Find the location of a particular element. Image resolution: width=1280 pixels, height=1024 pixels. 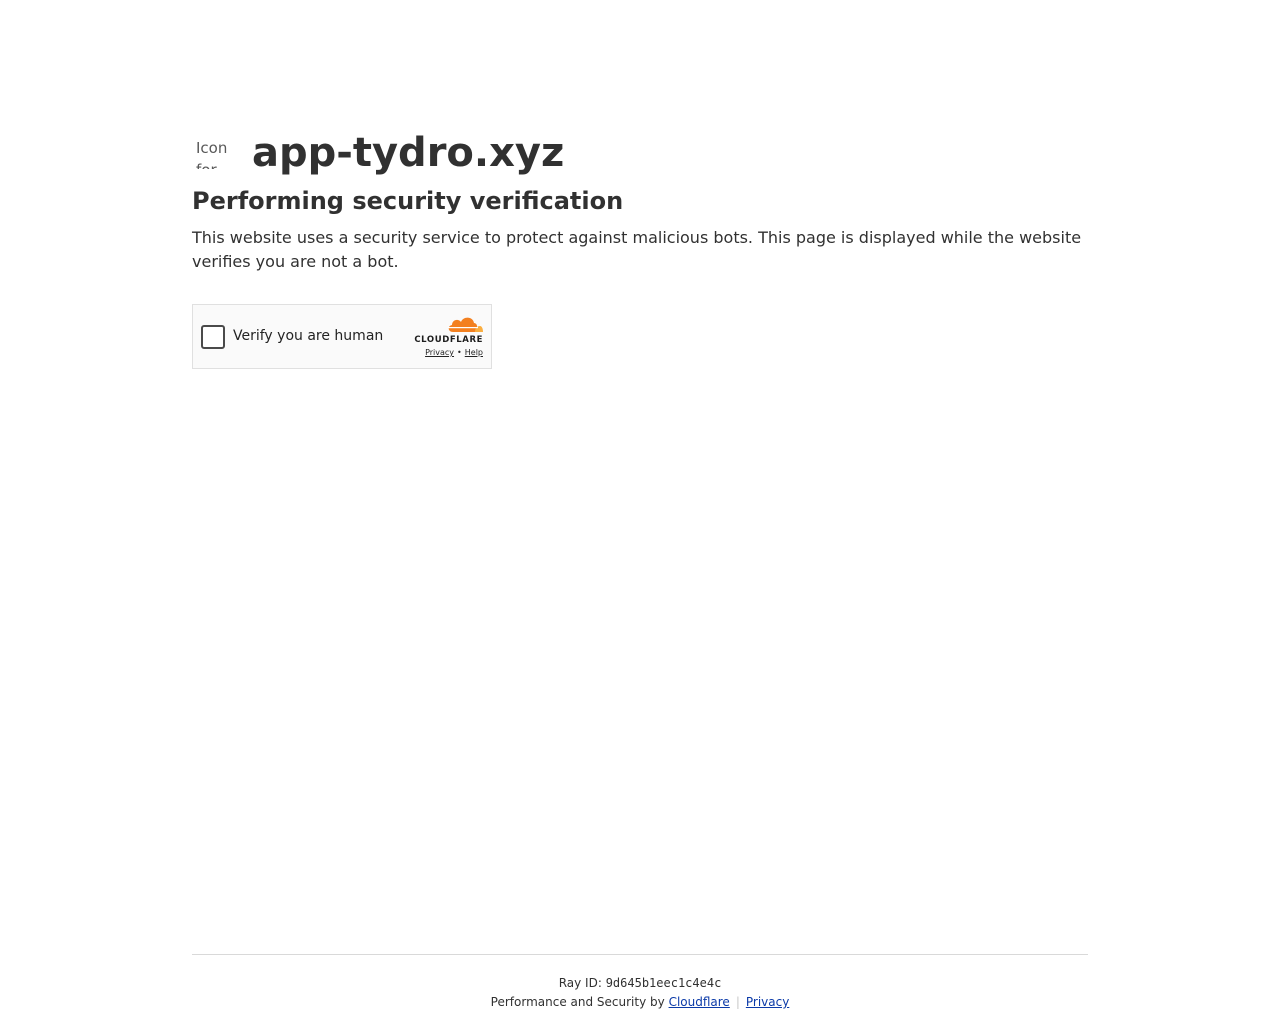

performance-text: Performance and Security by is located at coordinates (577, 1002).